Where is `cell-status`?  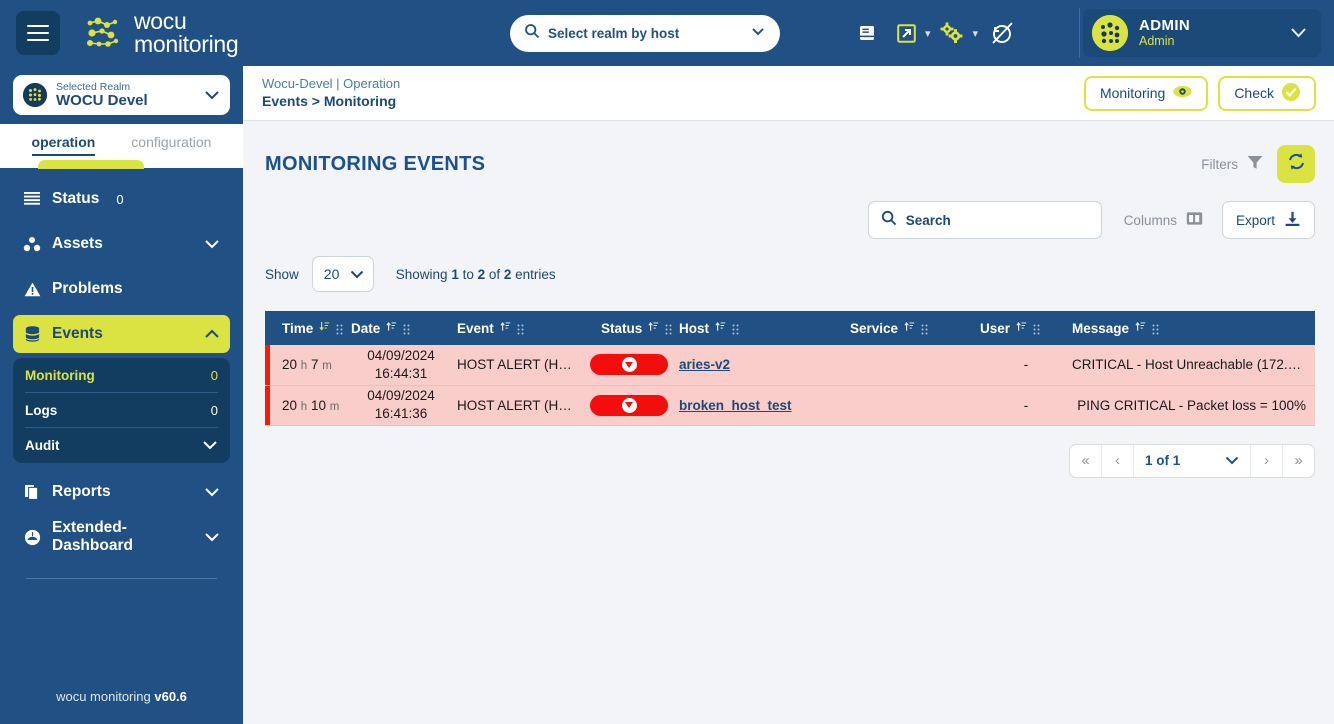 cell-status is located at coordinates (629, 365).